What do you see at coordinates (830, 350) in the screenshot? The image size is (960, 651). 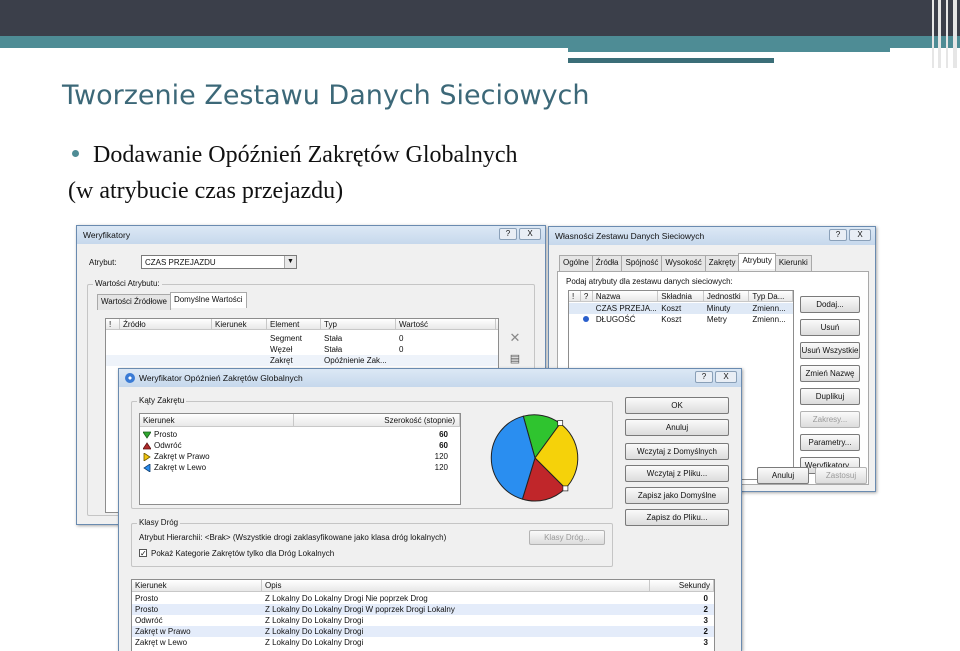 I see `usun-wszystkie-button: Usuń Wszystkie` at bounding box center [830, 350].